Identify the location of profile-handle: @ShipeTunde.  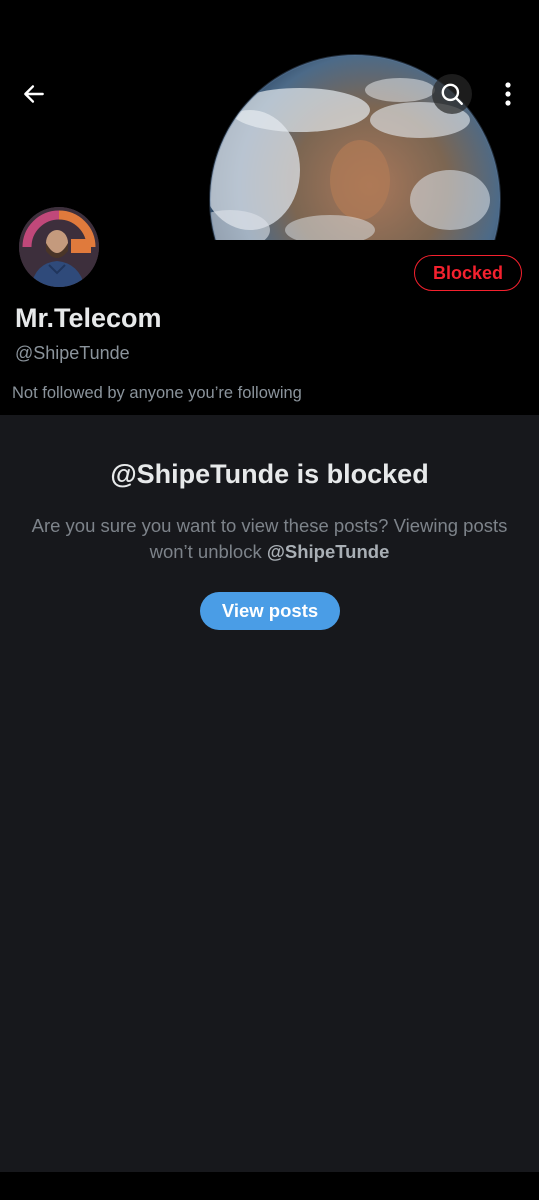
(72, 353).